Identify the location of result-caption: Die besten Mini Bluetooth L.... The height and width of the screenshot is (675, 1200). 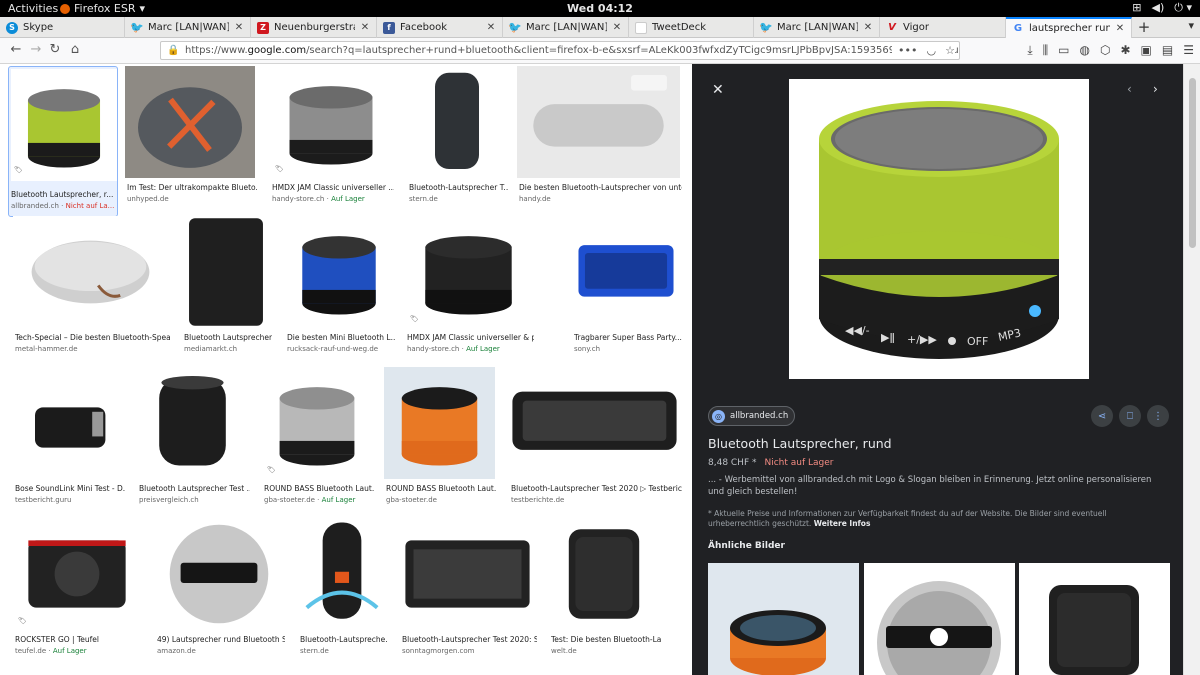
(341, 337).